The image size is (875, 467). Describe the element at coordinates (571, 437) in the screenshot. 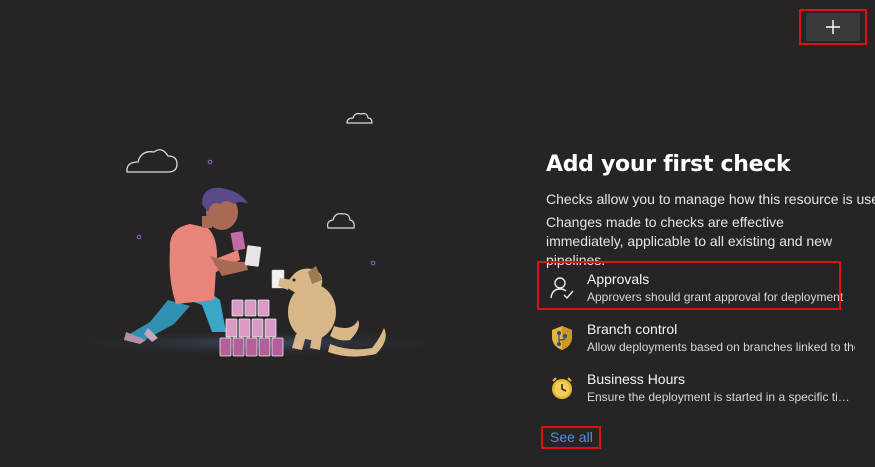

I see `see-all-highlight` at that location.